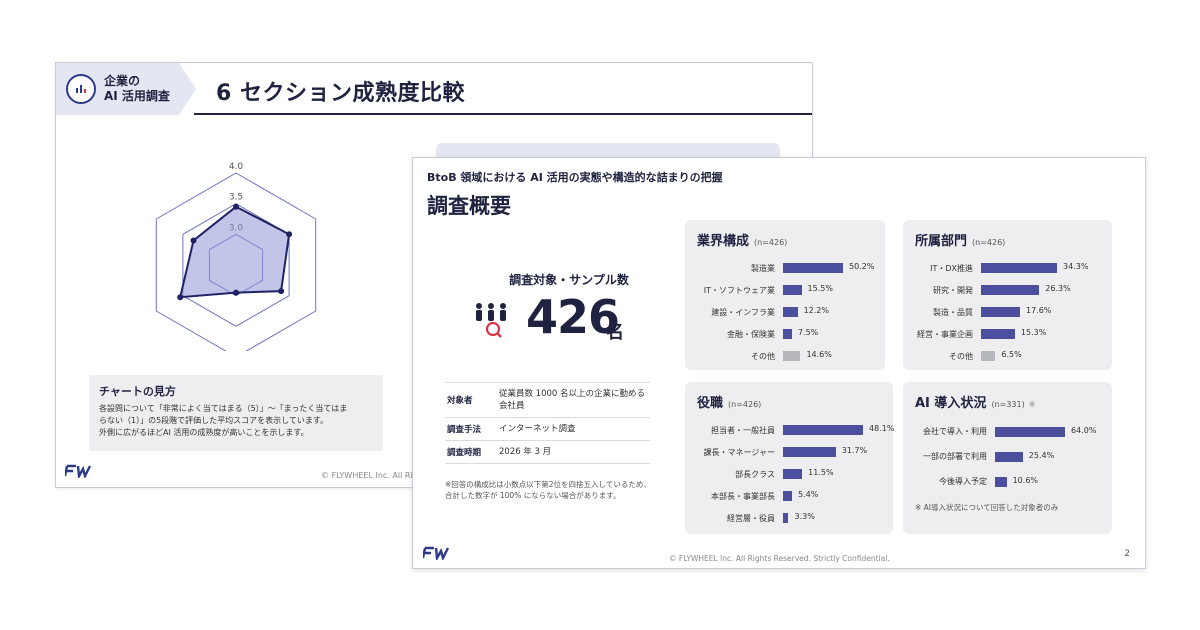 This screenshot has height=630, width=1200. I want to click on radar-chart: 4.03.53.0, so click(236, 256).